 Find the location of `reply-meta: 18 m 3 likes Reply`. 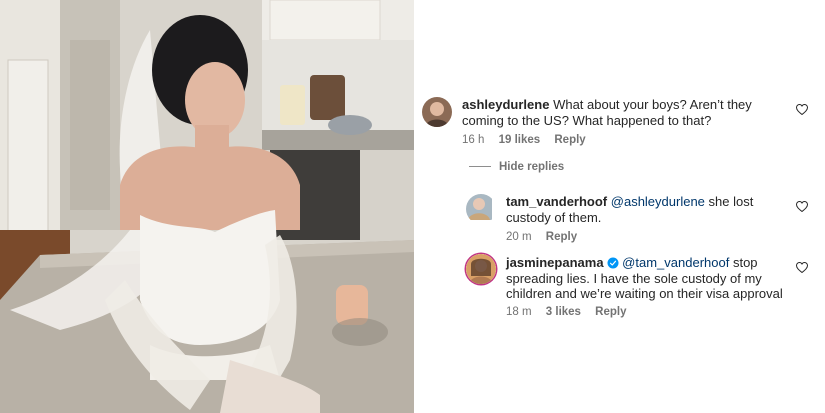

reply-meta: 18 m 3 likes Reply is located at coordinates (571, 312).